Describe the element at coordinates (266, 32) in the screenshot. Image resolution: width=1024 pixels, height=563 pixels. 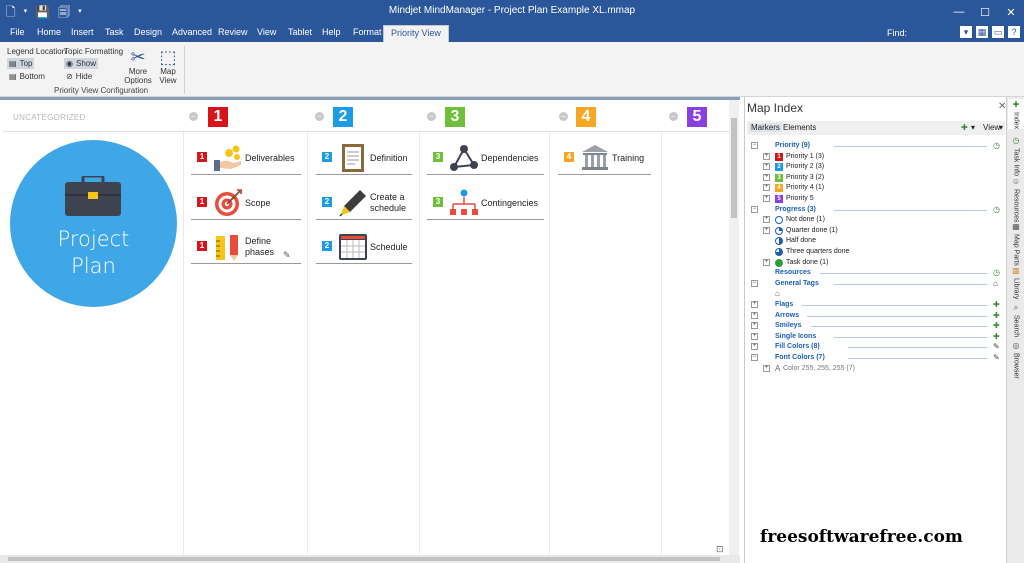
I see `tab-view: View` at that location.